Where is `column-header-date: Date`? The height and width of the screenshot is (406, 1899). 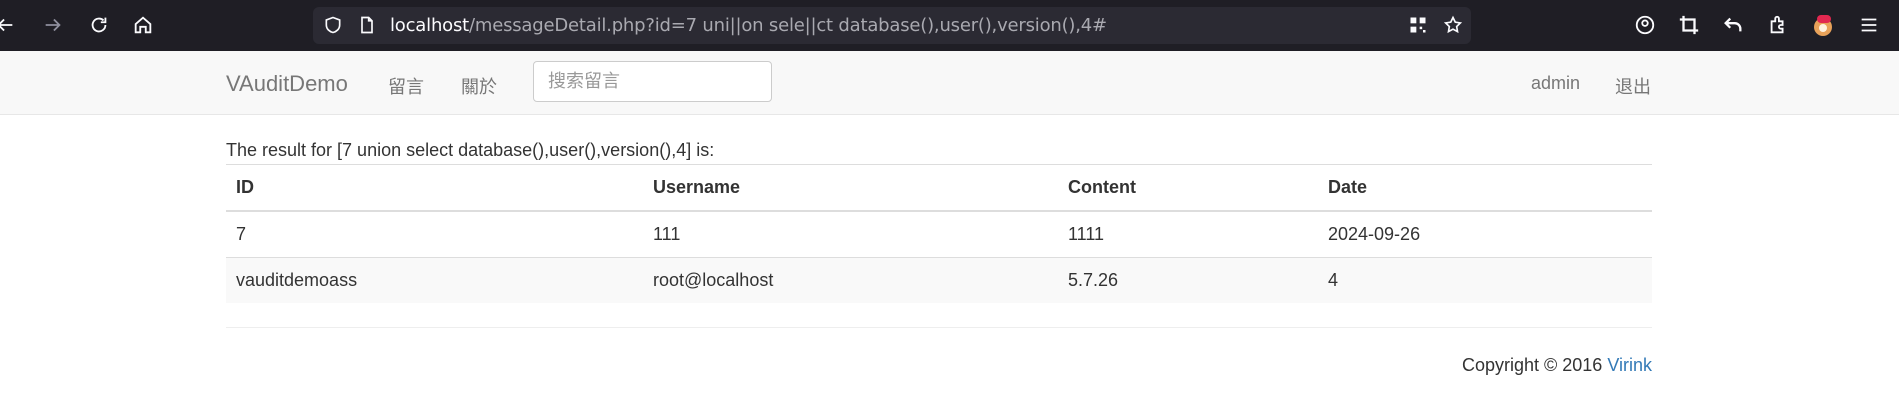 column-header-date: Date is located at coordinates (1485, 188).